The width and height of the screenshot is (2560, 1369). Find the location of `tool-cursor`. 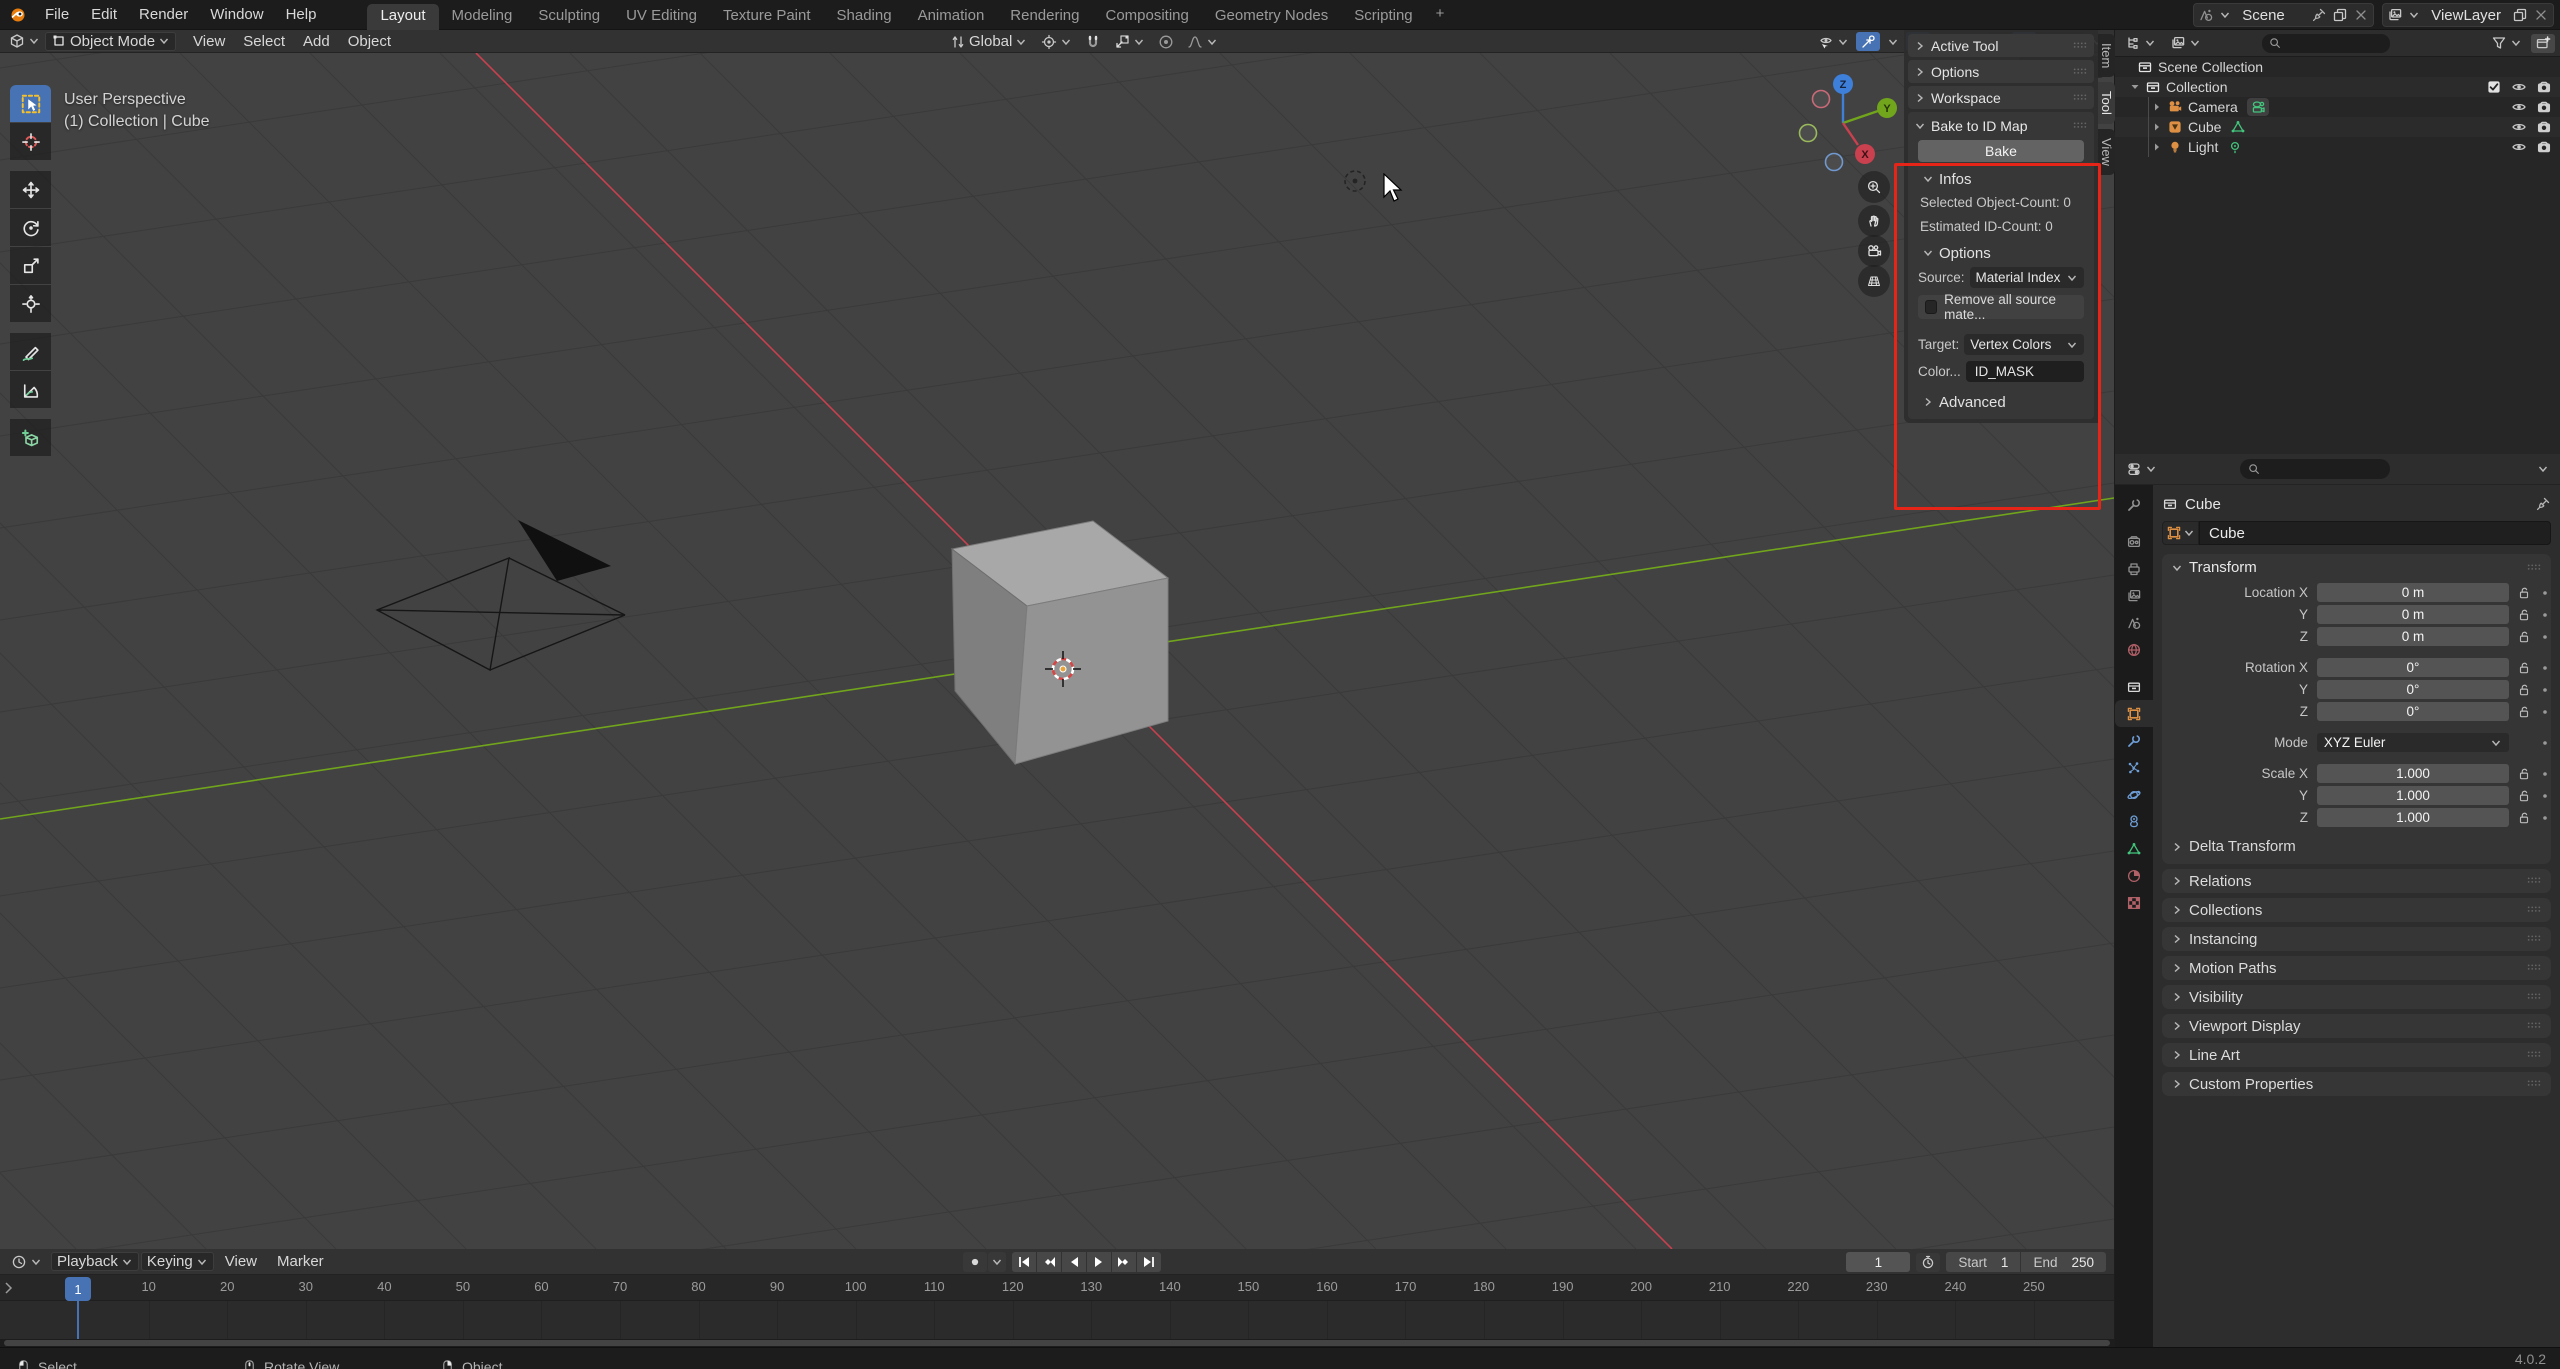

tool-cursor is located at coordinates (30, 141).